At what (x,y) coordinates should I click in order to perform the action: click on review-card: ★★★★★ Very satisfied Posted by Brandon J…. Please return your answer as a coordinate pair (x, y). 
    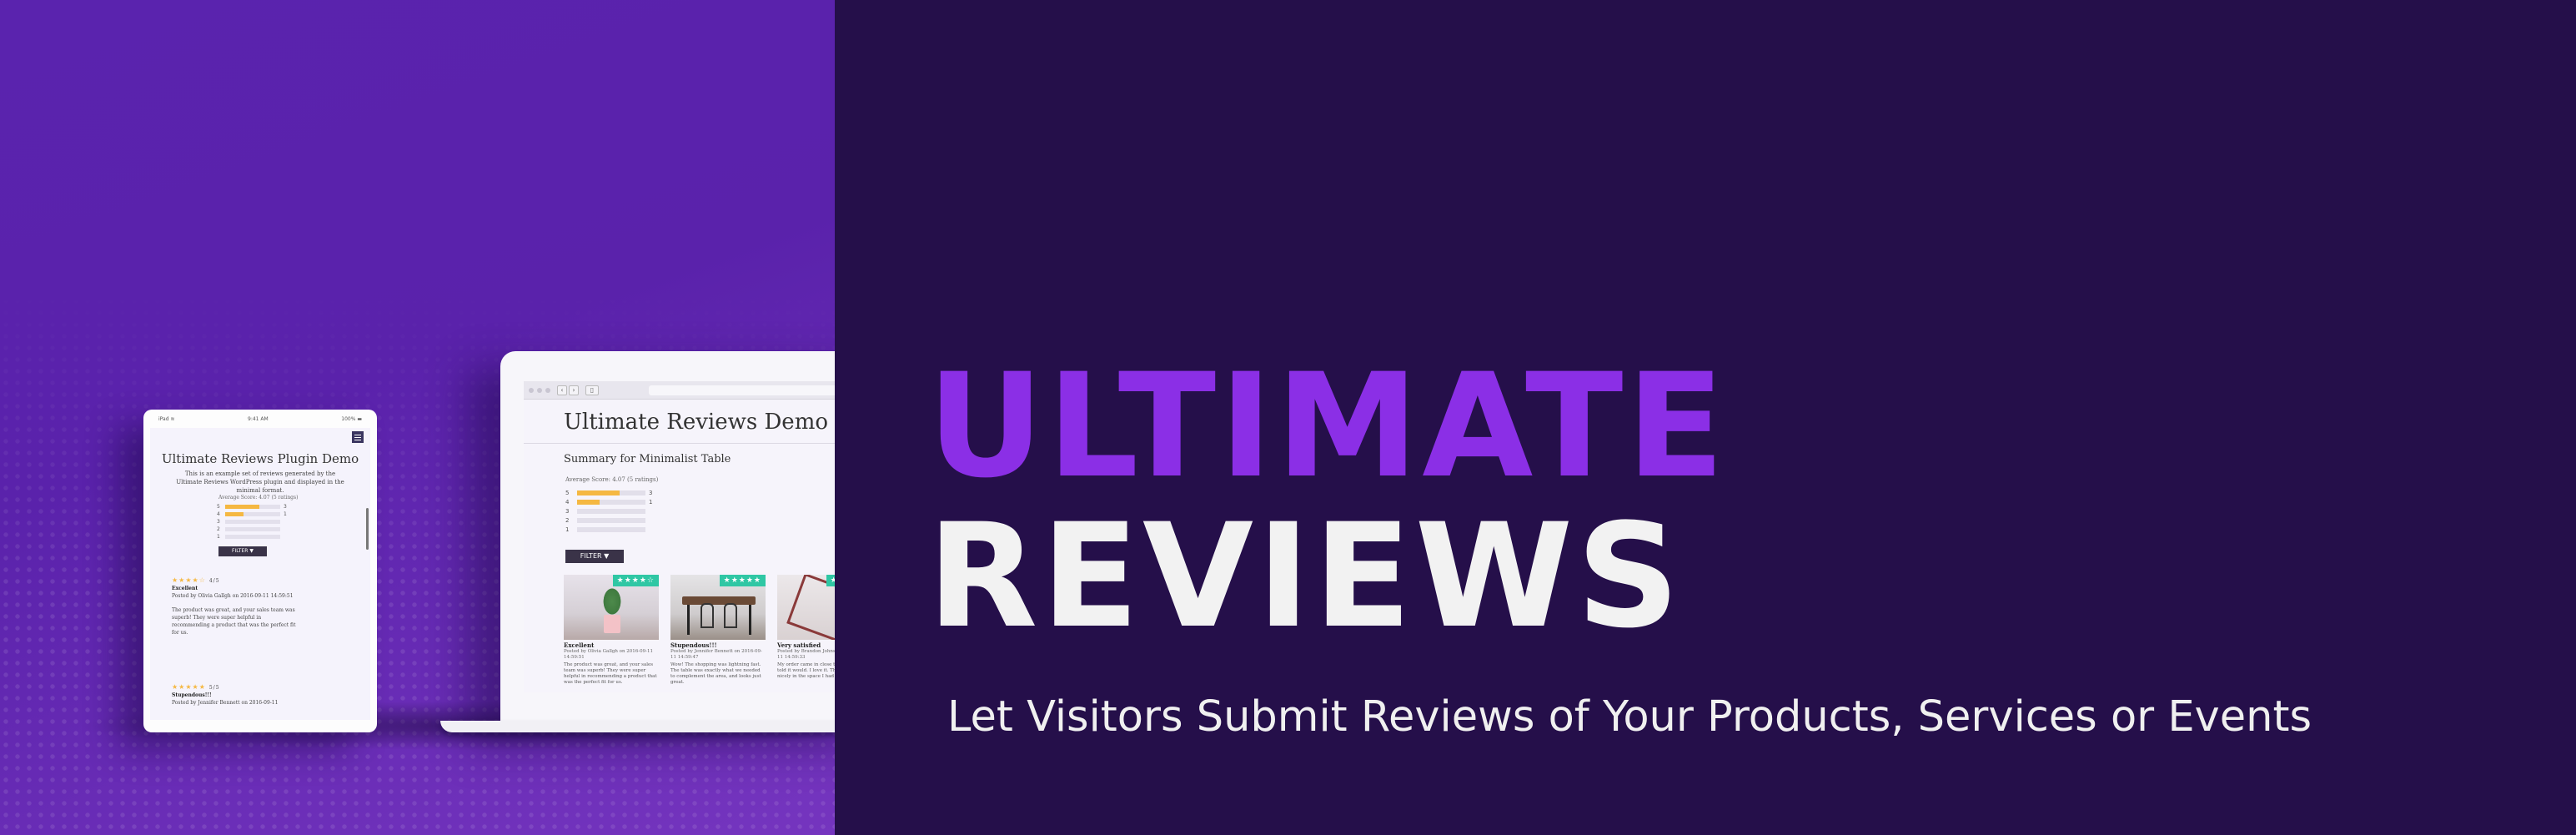
    Looking at the image, I should click on (806, 627).